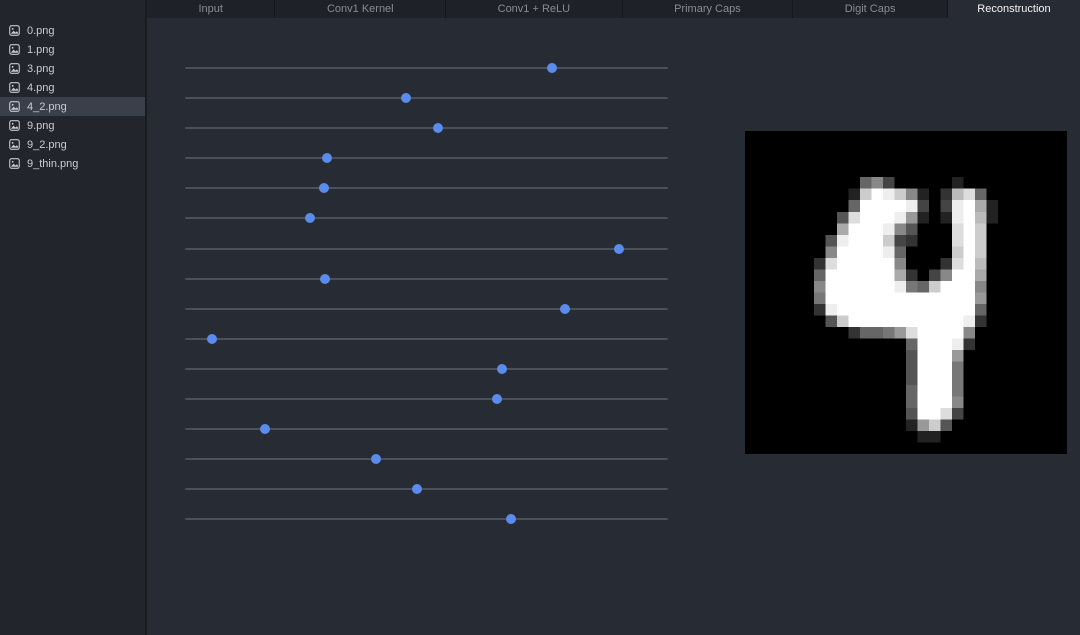  I want to click on tab-reconstruction: Reconstruction, so click(1013, 9).